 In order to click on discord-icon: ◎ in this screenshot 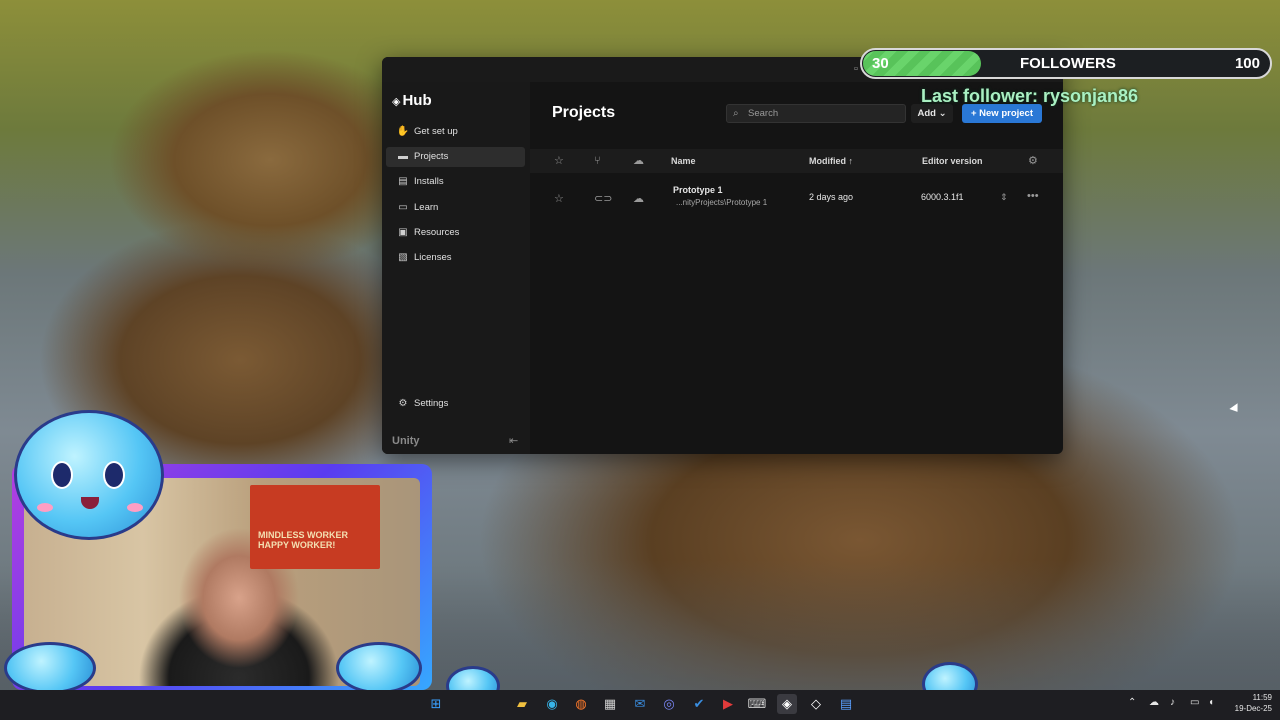, I will do `click(669, 704)`.